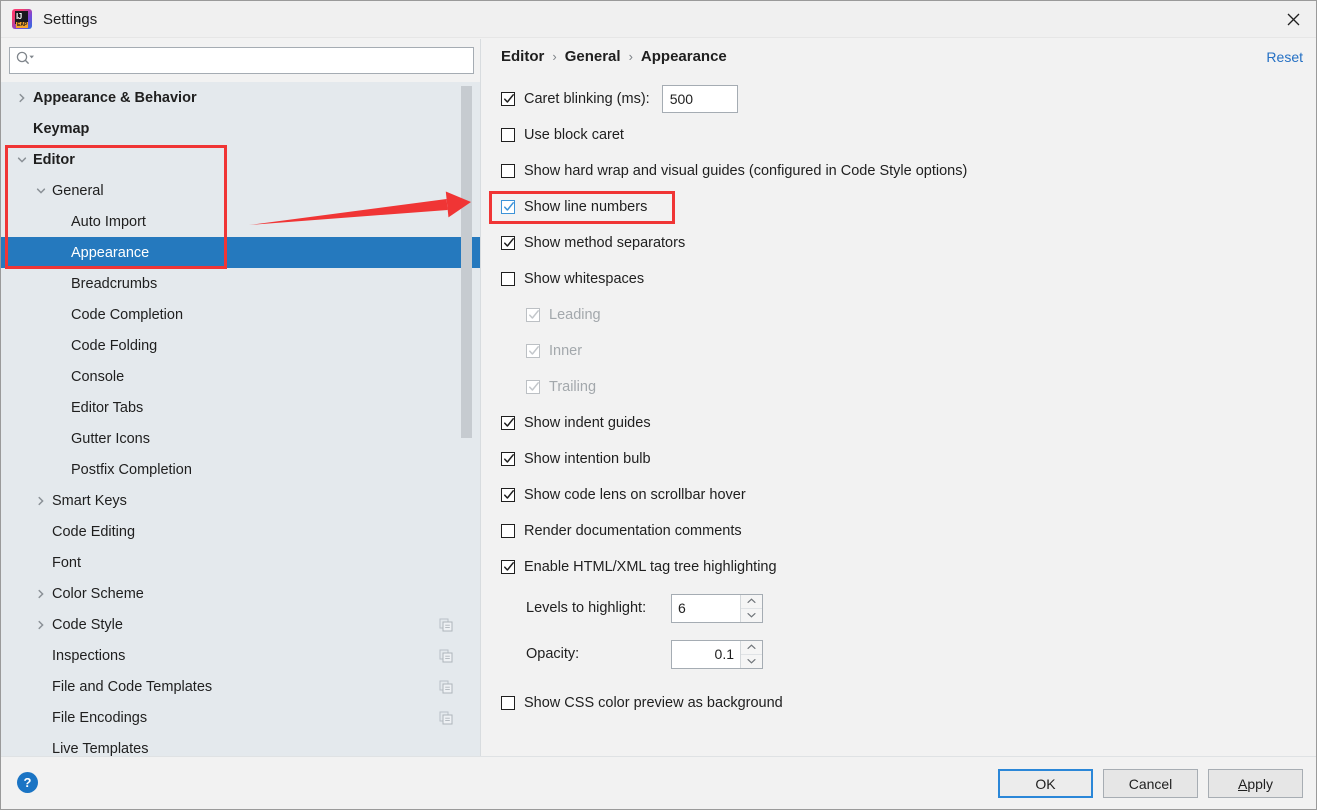 This screenshot has width=1317, height=810. I want to click on checkbox-show-line-numbers, so click(508, 207).